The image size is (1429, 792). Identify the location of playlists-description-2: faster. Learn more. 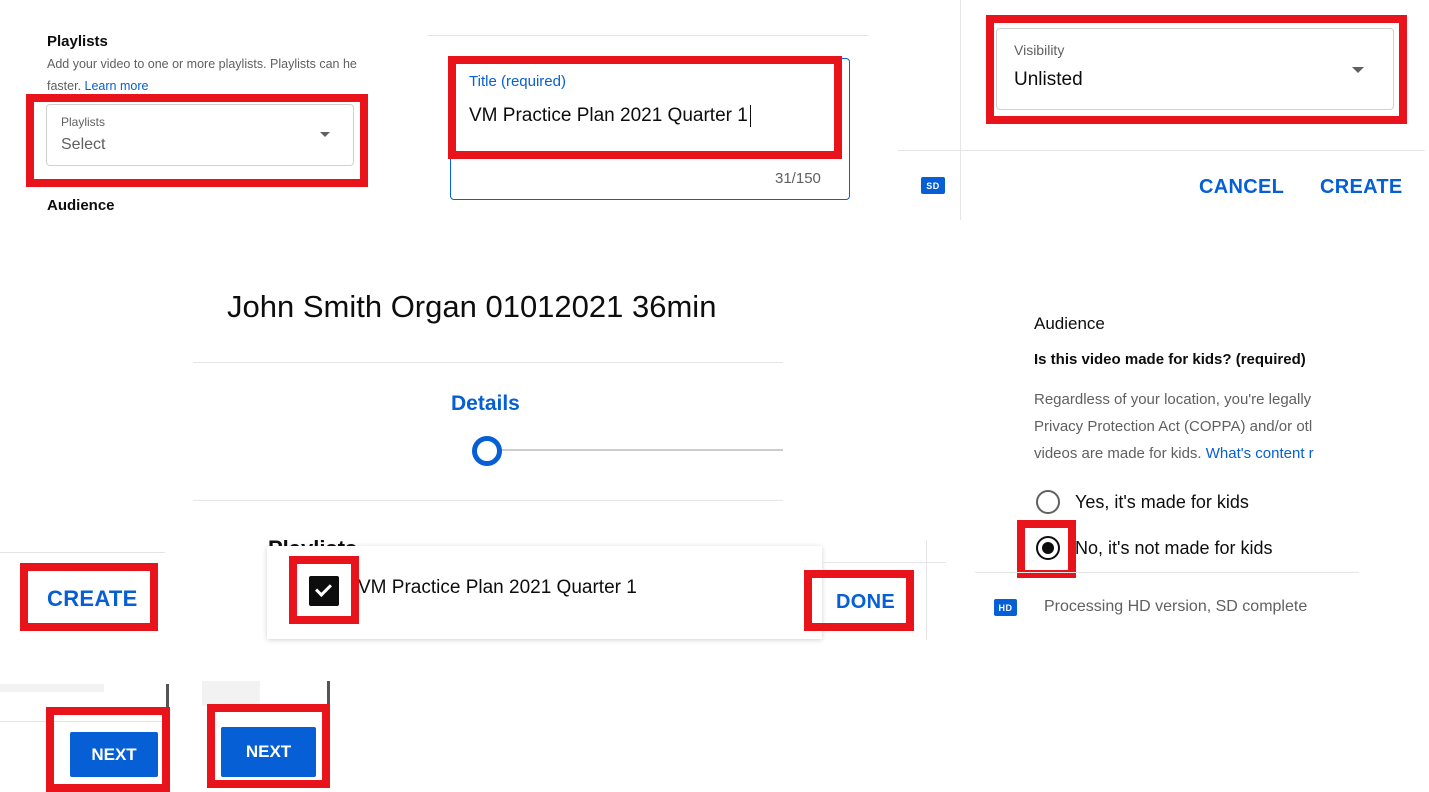
(97, 86).